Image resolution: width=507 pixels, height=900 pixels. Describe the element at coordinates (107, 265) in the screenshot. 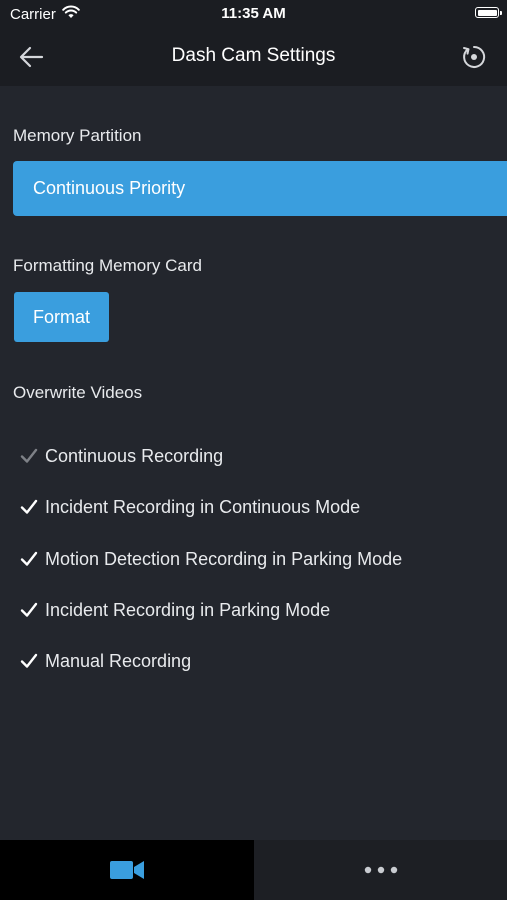

I see `formatting-label: Formatting Memory Card` at that location.